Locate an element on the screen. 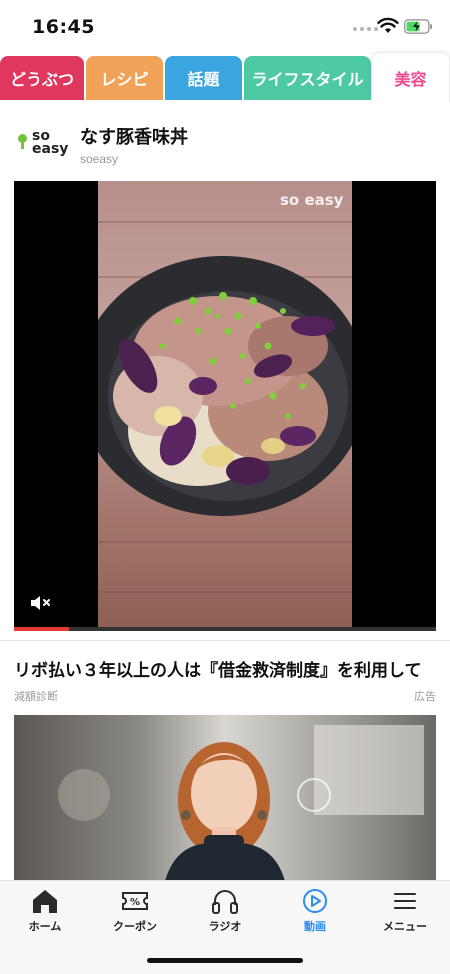 The image size is (450, 974). ad-label: 広告 is located at coordinates (425, 696).